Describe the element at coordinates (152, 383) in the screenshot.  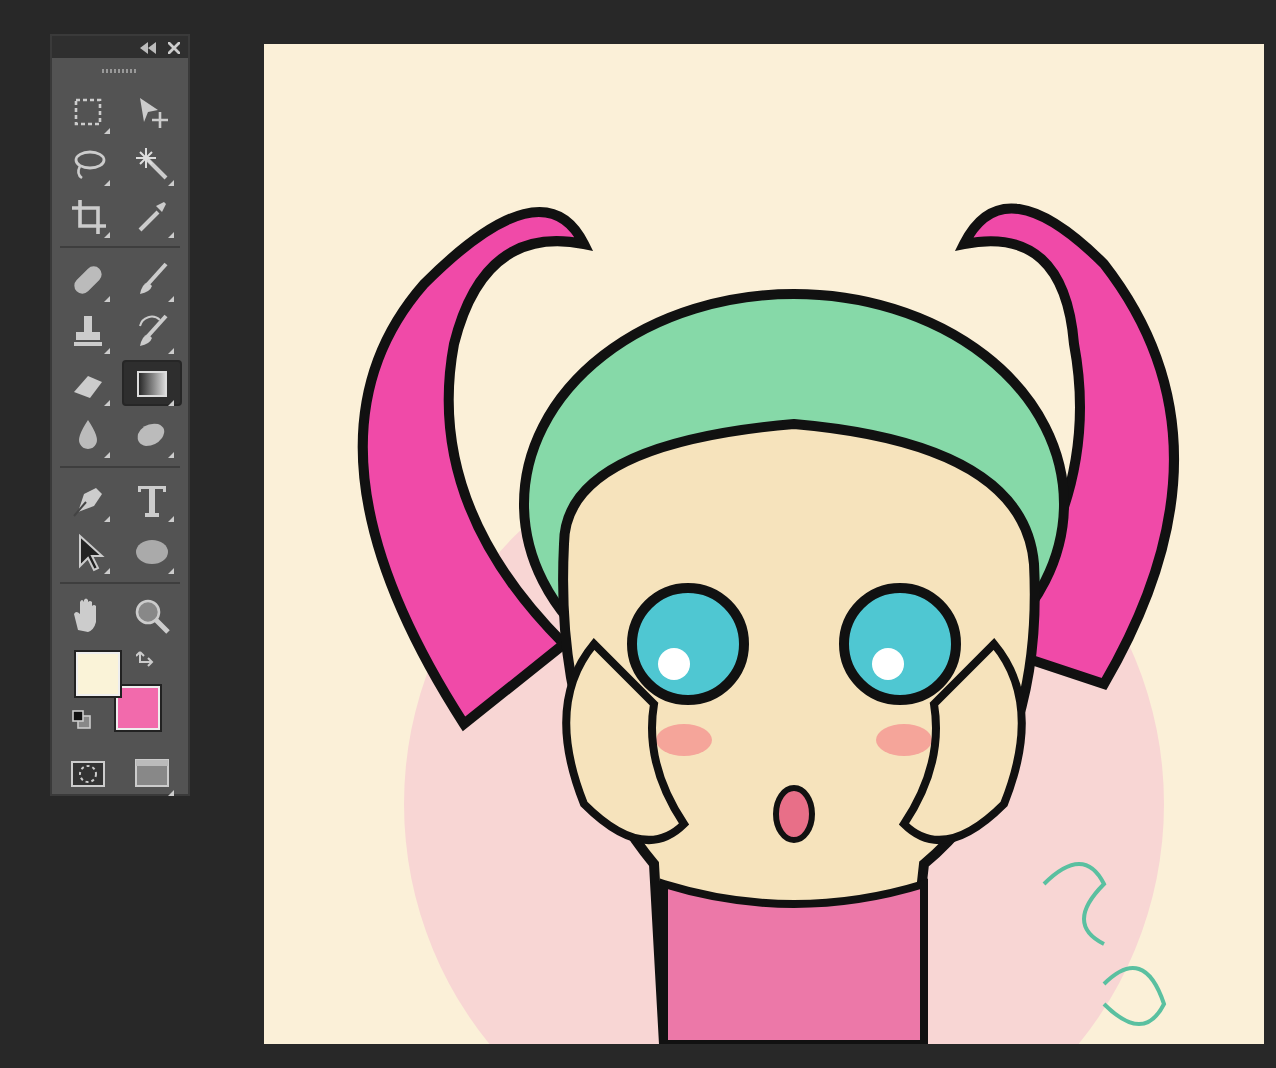
I see `tool-button` at that location.